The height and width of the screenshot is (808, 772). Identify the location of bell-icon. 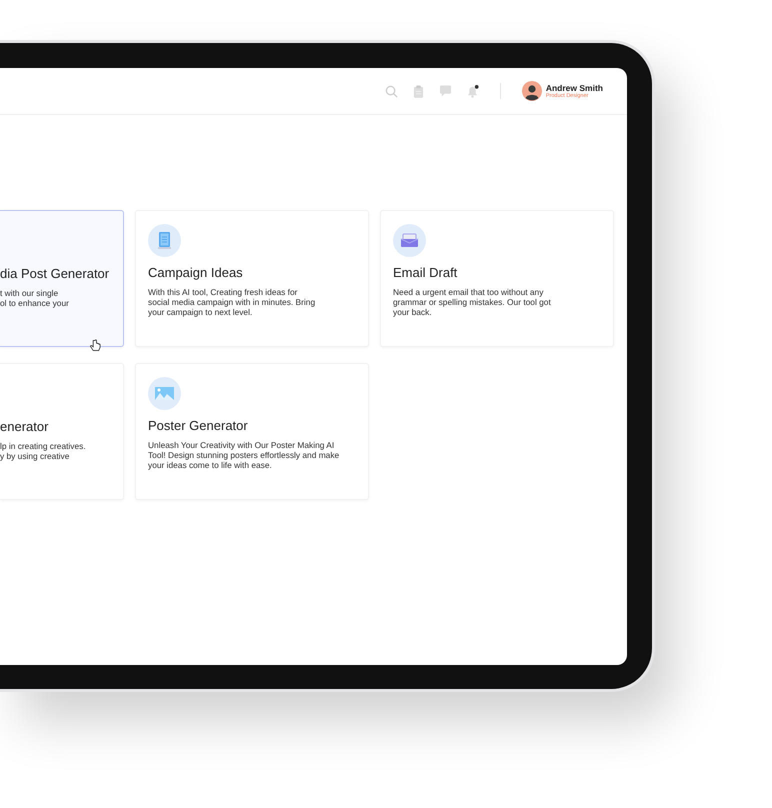
(472, 91).